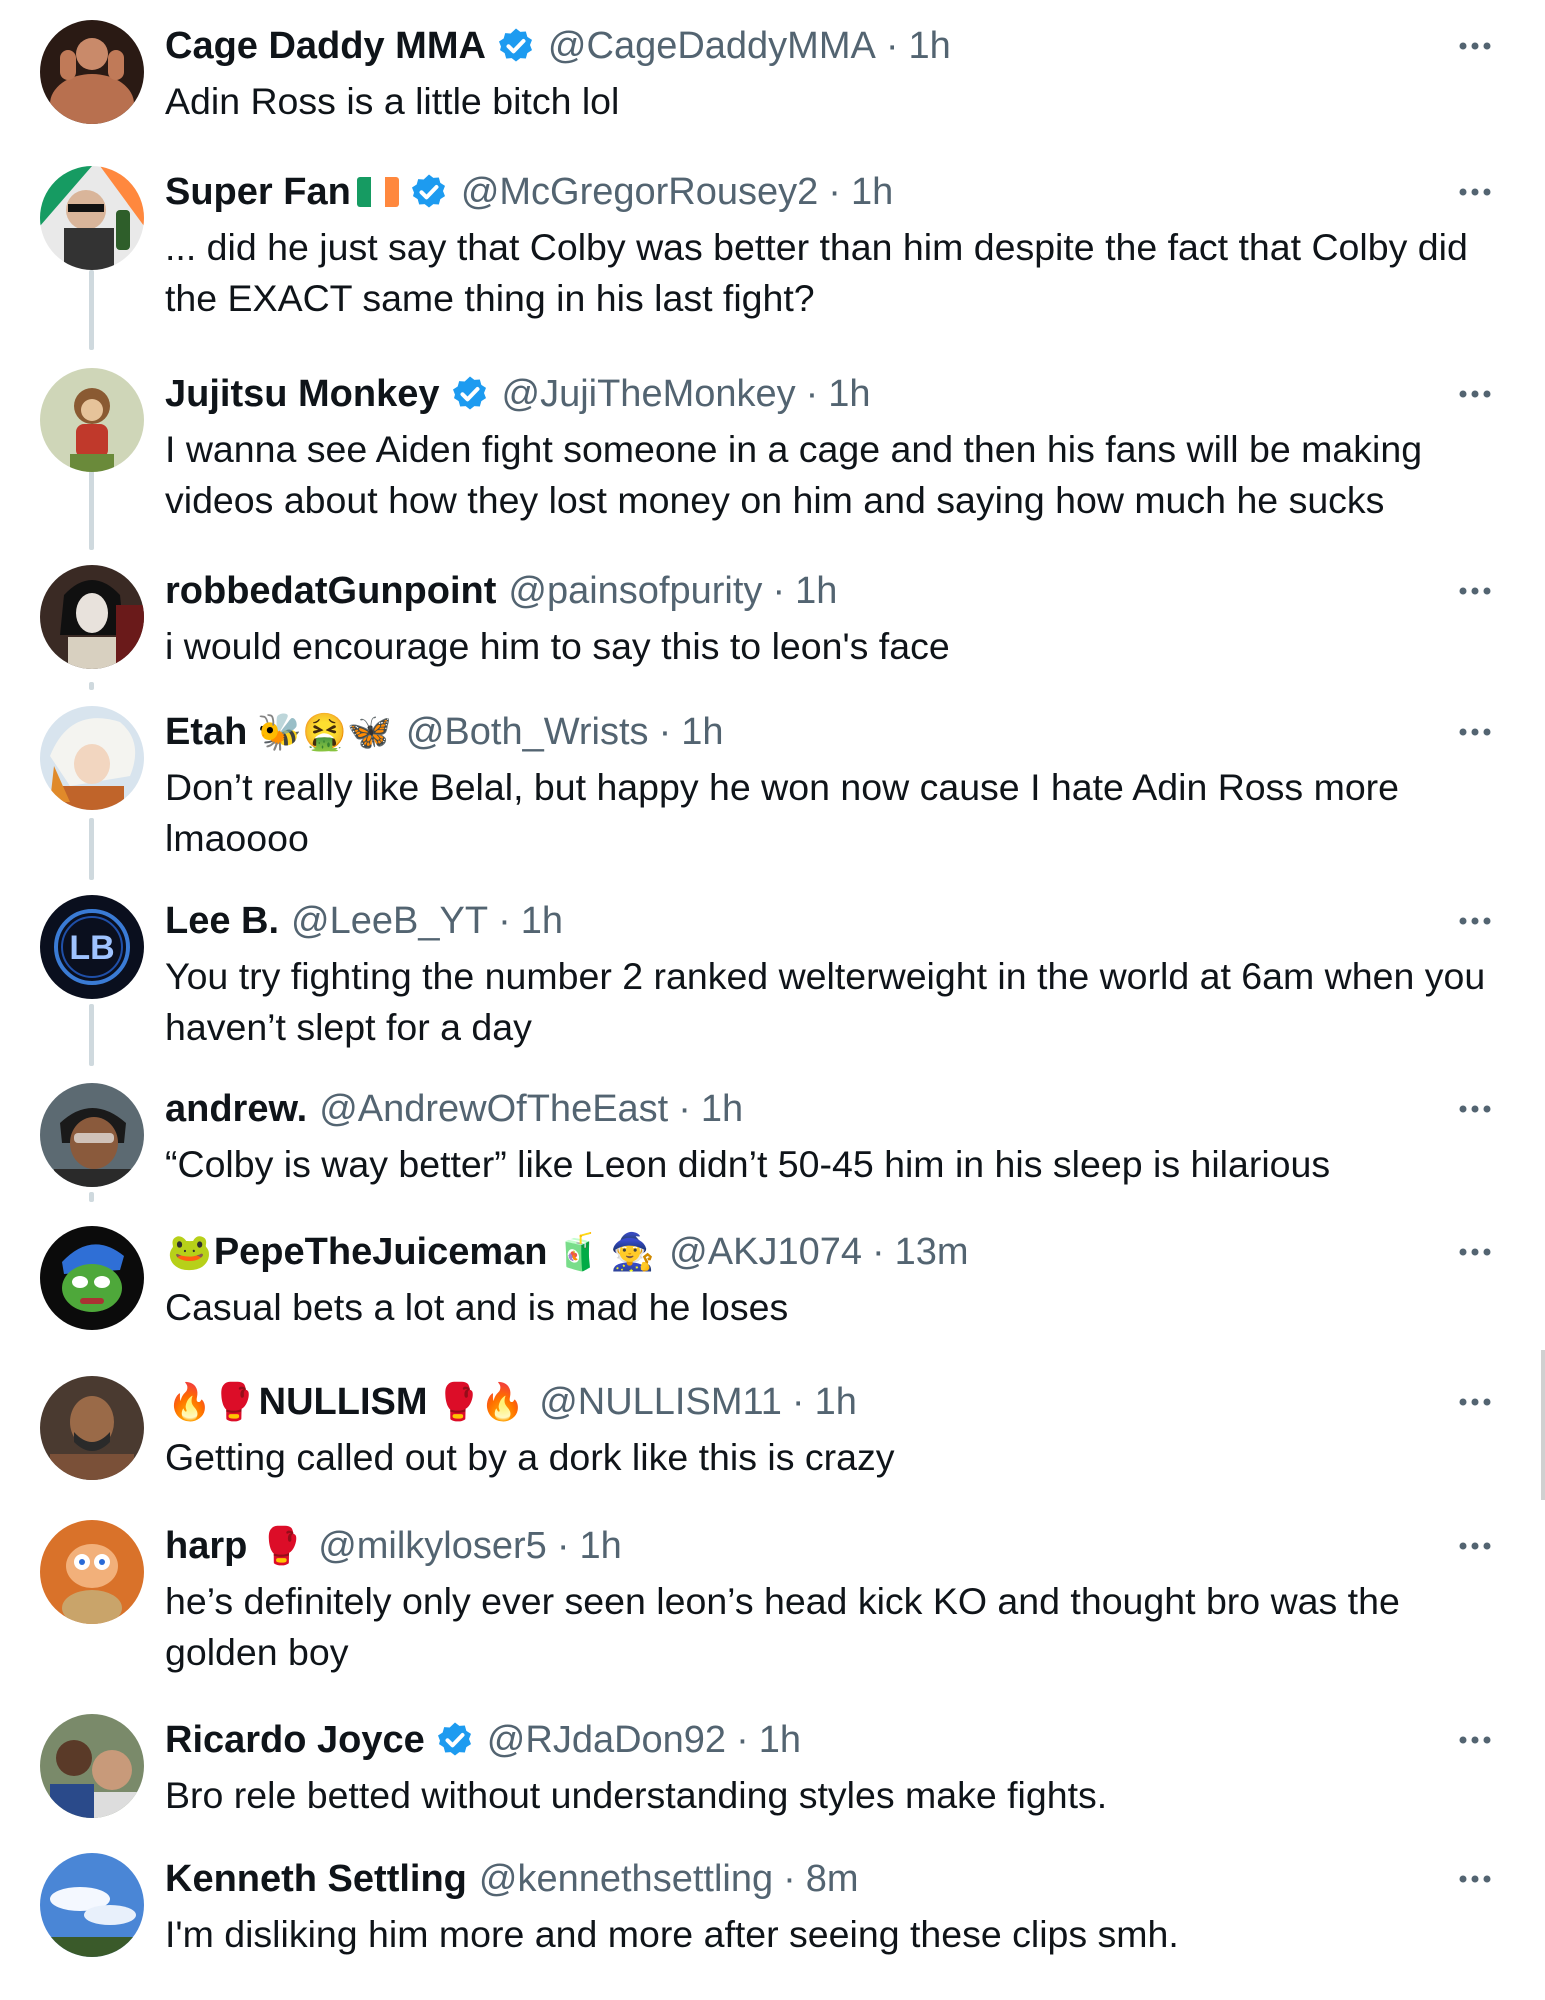  What do you see at coordinates (92, 1905) in the screenshot?
I see `avatar-sky` at bounding box center [92, 1905].